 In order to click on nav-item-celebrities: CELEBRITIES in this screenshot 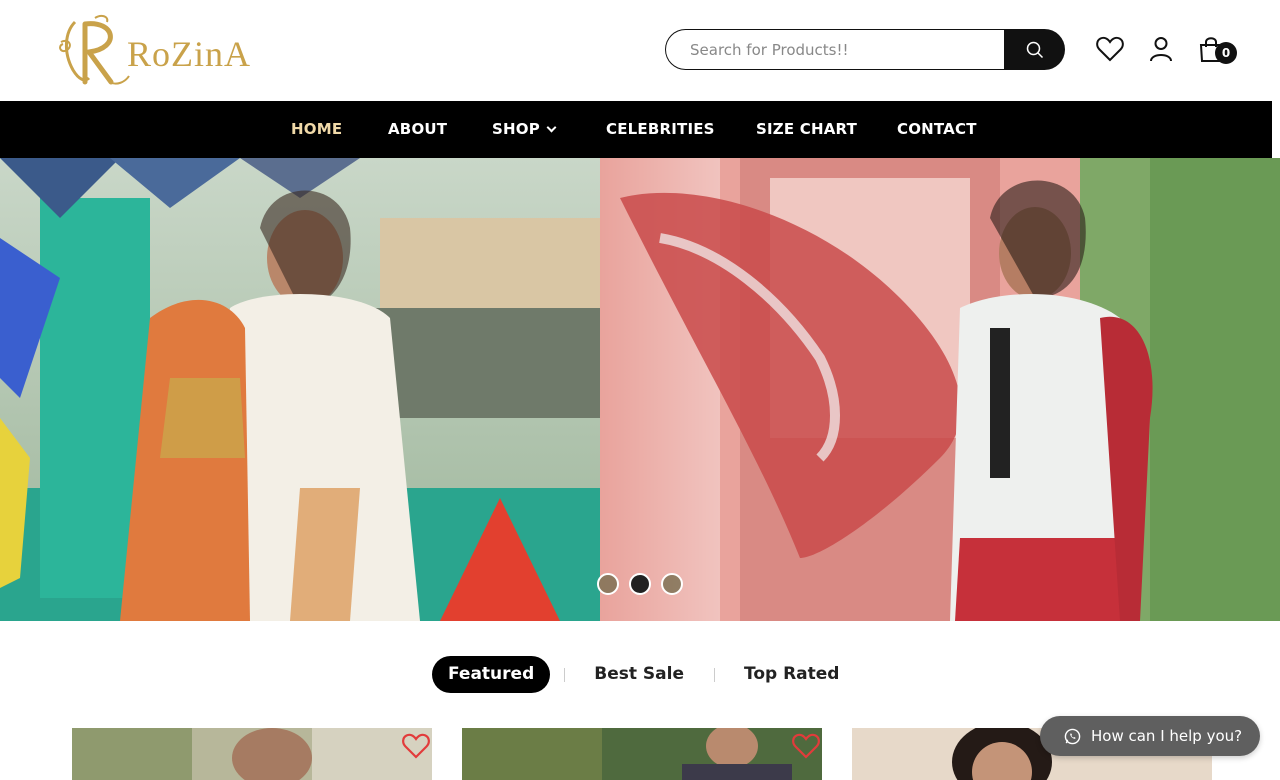, I will do `click(660, 129)`.